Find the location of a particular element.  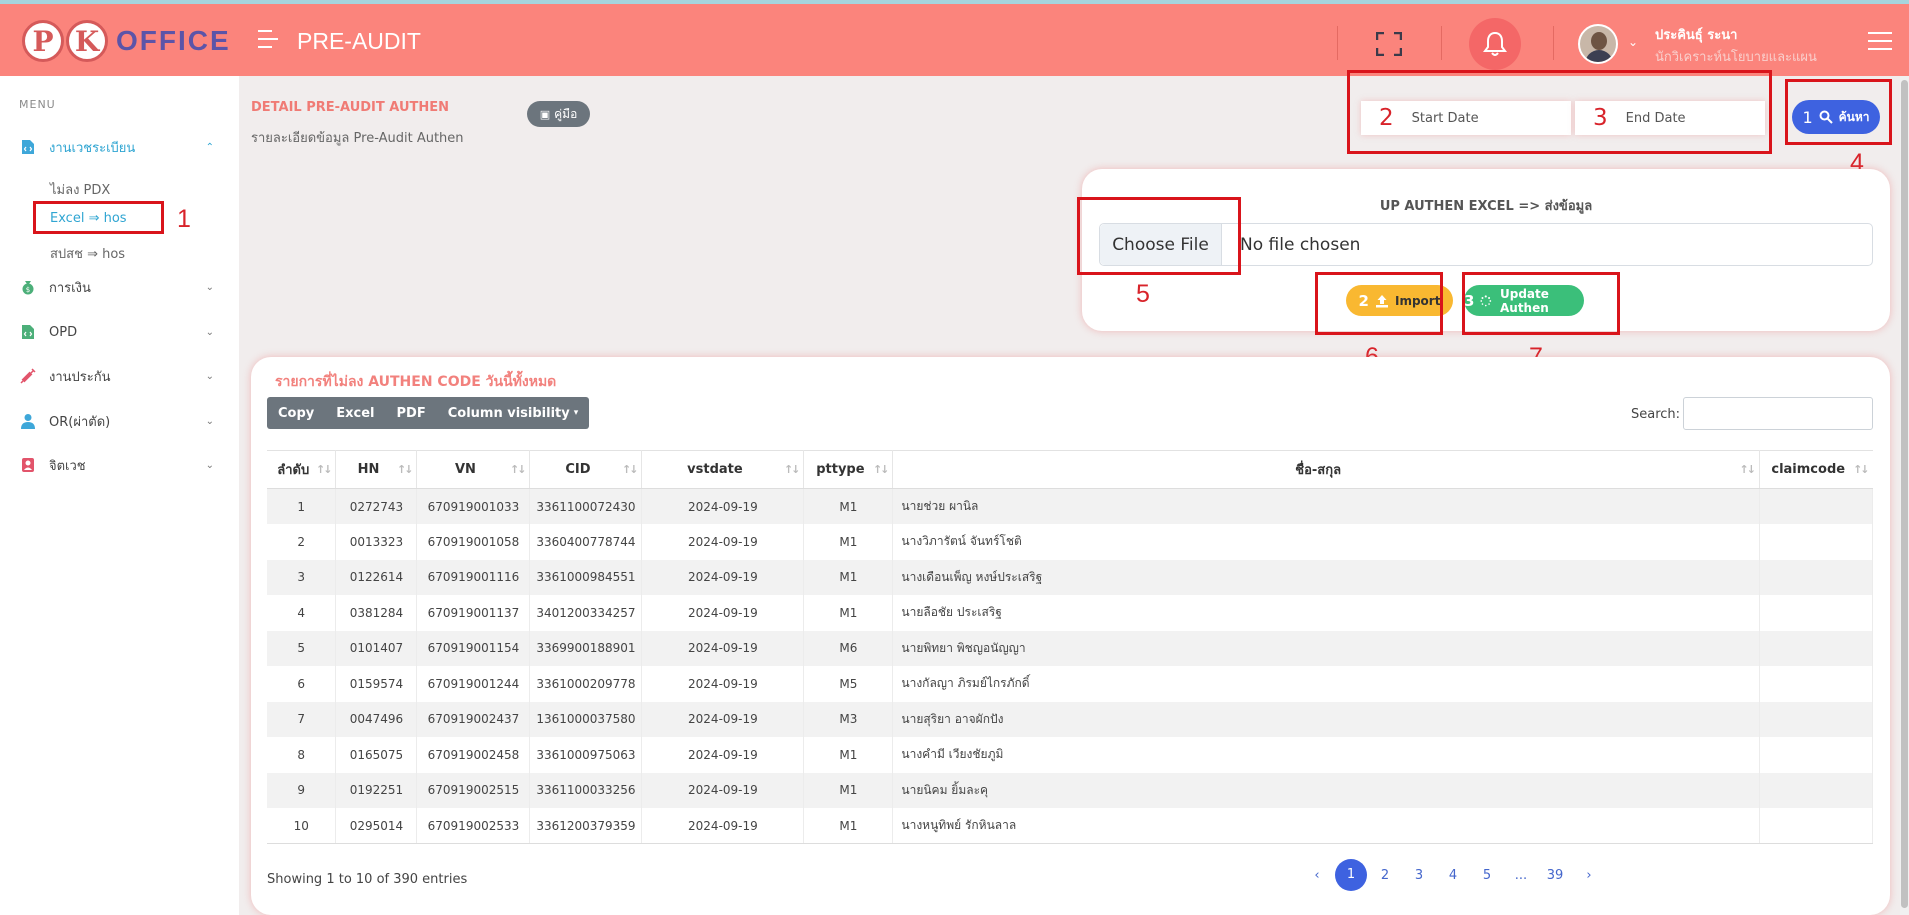

table-cell: 3360400778744 is located at coordinates (586, 542).